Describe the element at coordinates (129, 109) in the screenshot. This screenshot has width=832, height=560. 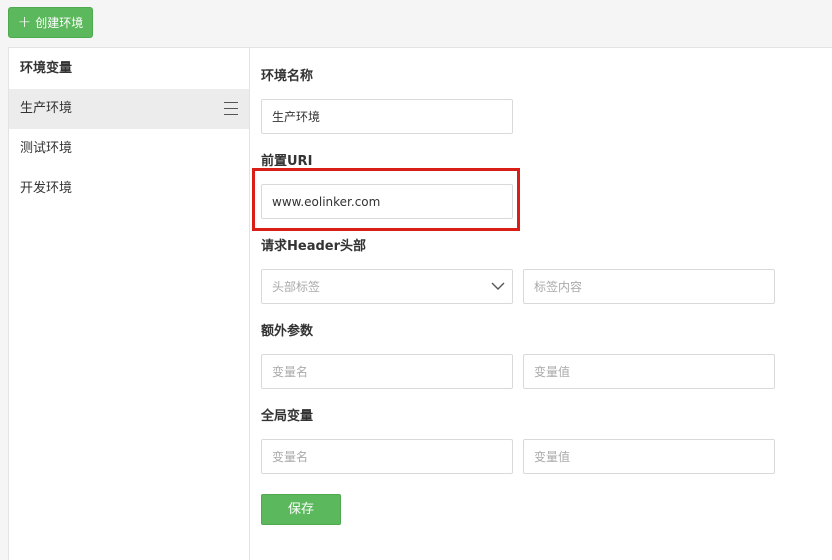
I see `sidebar-item-production: 生产环境` at that location.